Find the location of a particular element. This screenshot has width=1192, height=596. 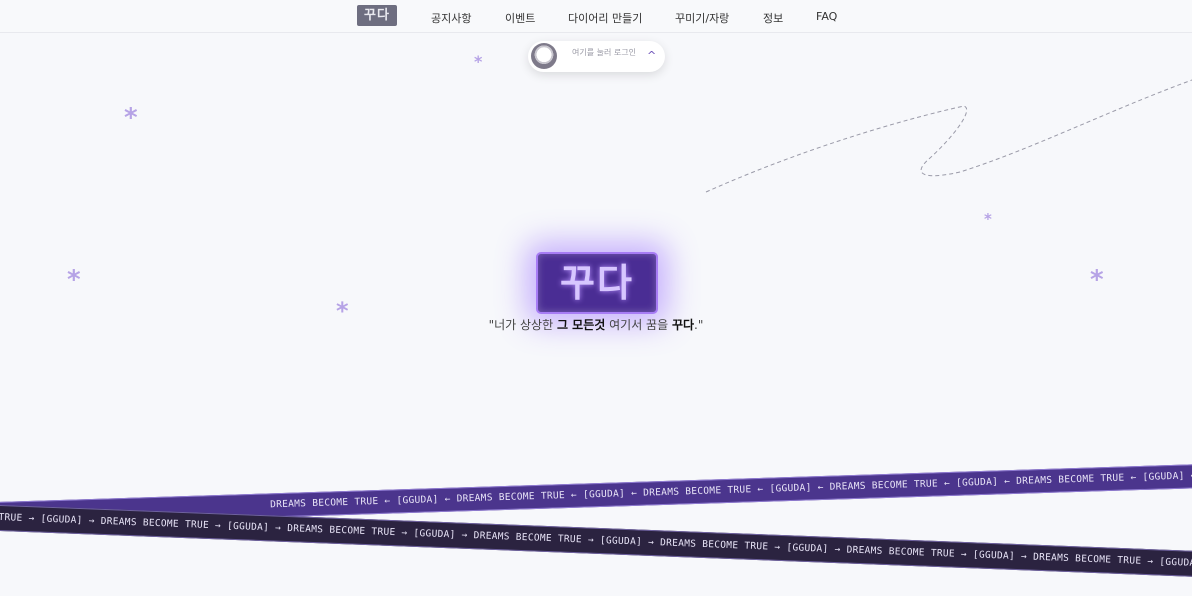

tagline-part: ." is located at coordinates (699, 325).